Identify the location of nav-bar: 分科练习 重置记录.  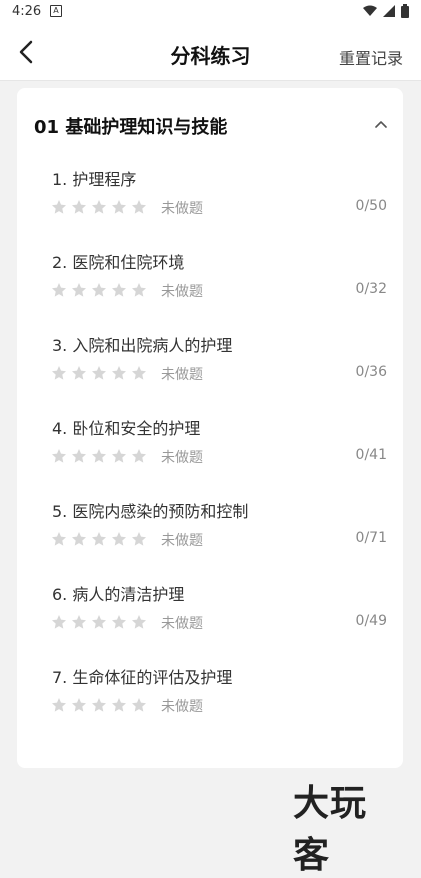
(210, 52).